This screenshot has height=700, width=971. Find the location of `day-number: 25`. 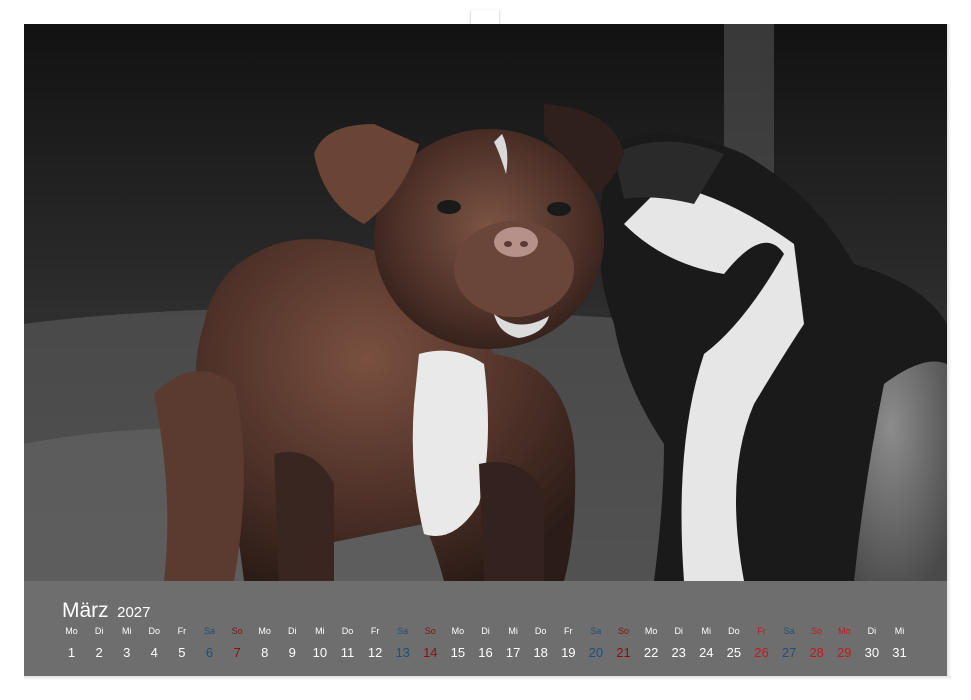

day-number: 25 is located at coordinates (734, 652).